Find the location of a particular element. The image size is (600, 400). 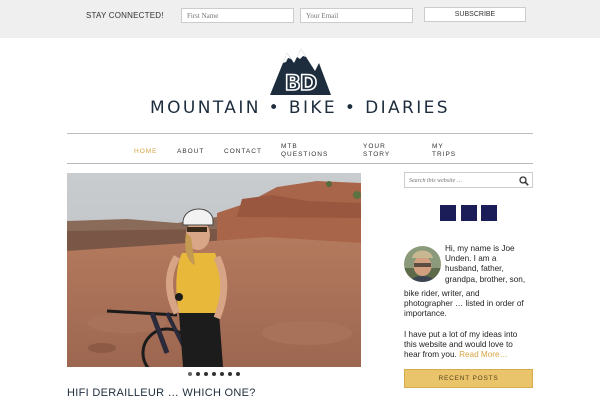

post-title-link: HIFI DERAILLEUR … WHICH ONE? is located at coordinates (161, 393).